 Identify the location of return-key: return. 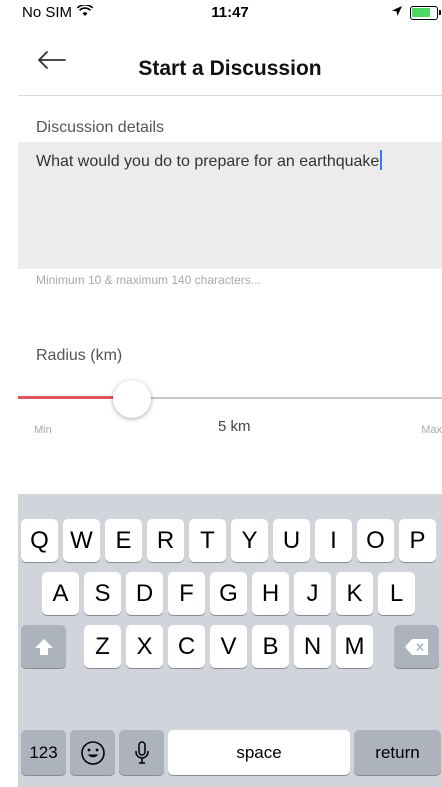
(397, 752).